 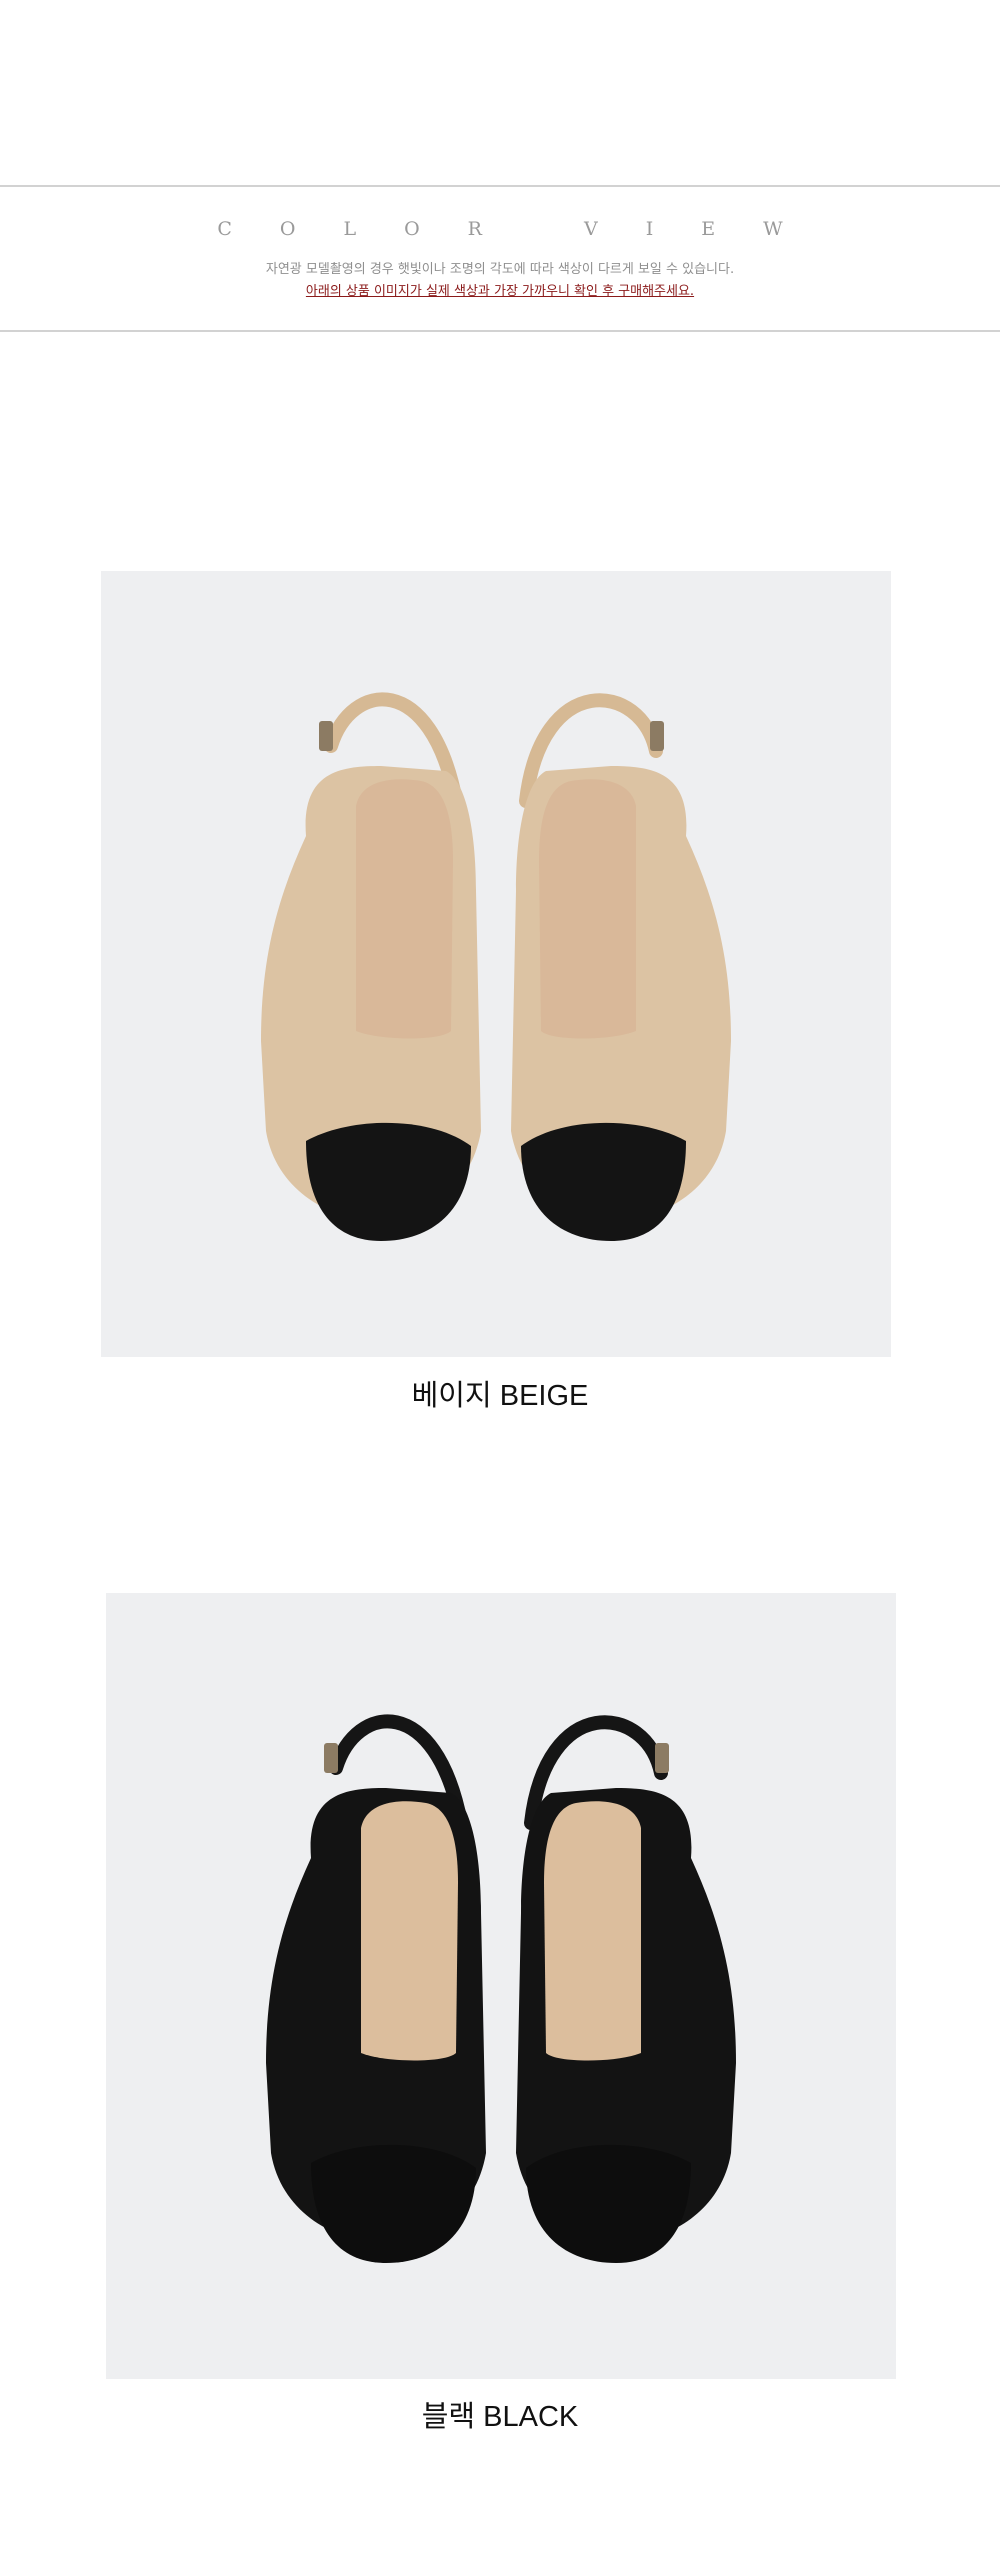 What do you see at coordinates (500, 186) in the screenshot?
I see `top-divider` at bounding box center [500, 186].